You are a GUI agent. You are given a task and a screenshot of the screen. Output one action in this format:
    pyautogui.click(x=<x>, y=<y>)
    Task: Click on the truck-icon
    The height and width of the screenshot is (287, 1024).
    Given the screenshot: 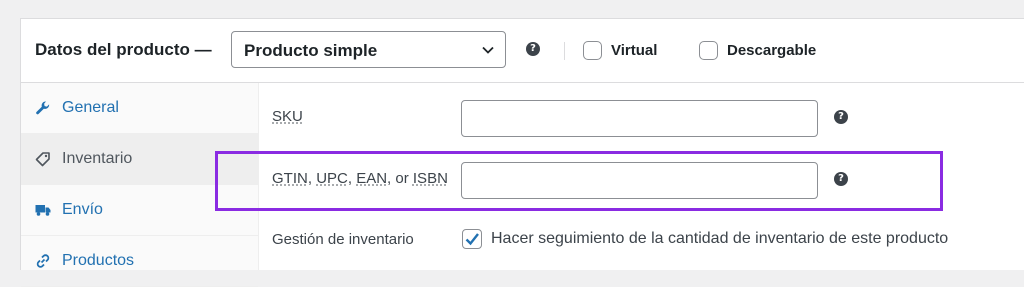 What is the action you would take?
    pyautogui.click(x=43, y=210)
    